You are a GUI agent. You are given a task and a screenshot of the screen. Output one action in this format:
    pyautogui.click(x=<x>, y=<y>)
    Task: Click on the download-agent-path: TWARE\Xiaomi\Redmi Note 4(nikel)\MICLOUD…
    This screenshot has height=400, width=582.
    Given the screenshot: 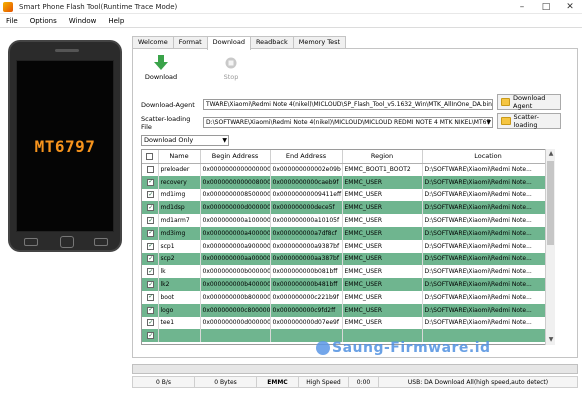 What is the action you would take?
    pyautogui.click(x=348, y=104)
    